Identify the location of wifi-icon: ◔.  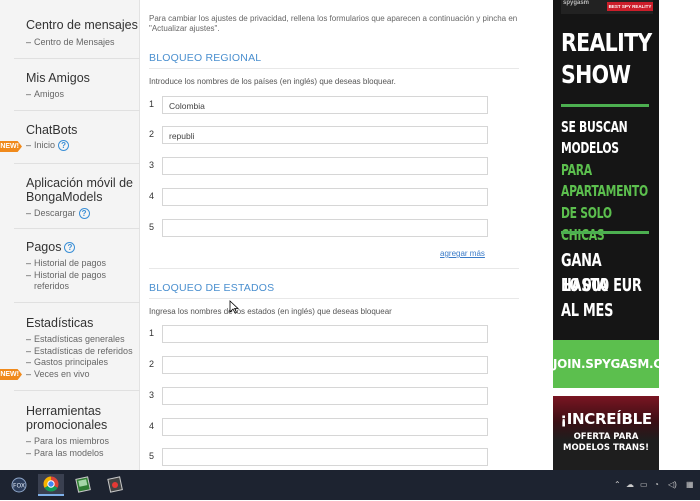
(656, 484).